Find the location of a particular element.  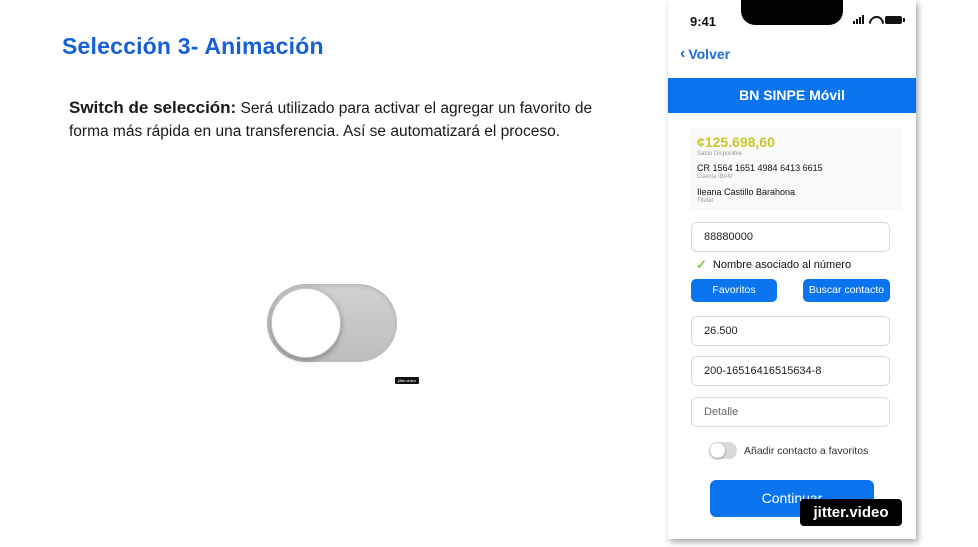

search-contact-button: Buscar contacto is located at coordinates (846, 290).